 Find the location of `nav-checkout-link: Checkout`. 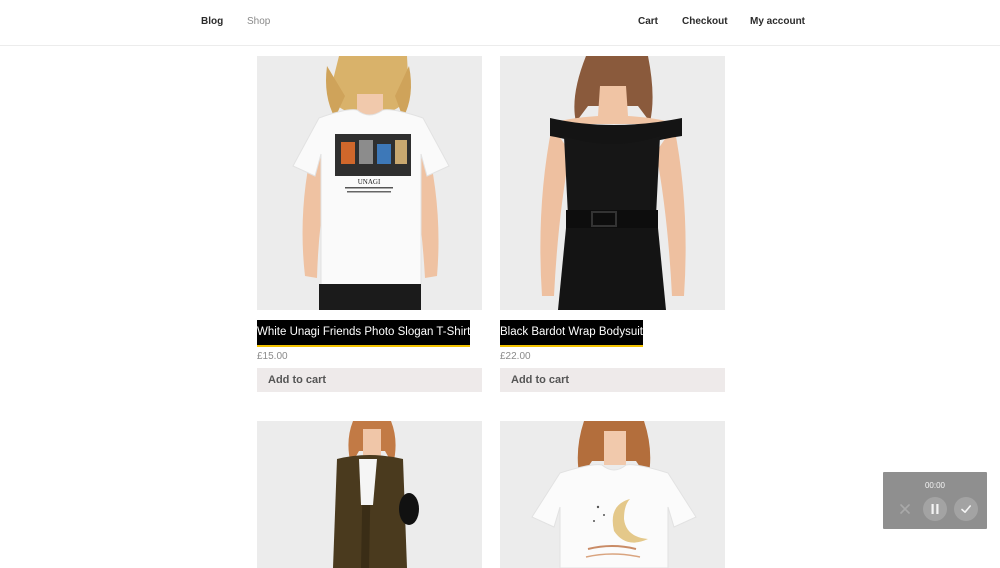

nav-checkout-link: Checkout is located at coordinates (705, 21).